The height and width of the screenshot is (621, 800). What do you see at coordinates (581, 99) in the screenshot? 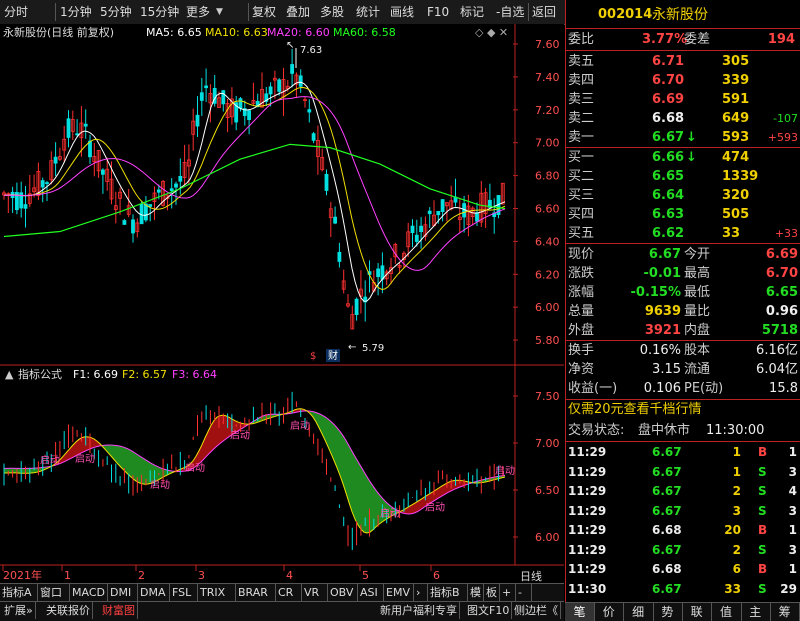
I see `asks-label: 卖三` at bounding box center [581, 99].